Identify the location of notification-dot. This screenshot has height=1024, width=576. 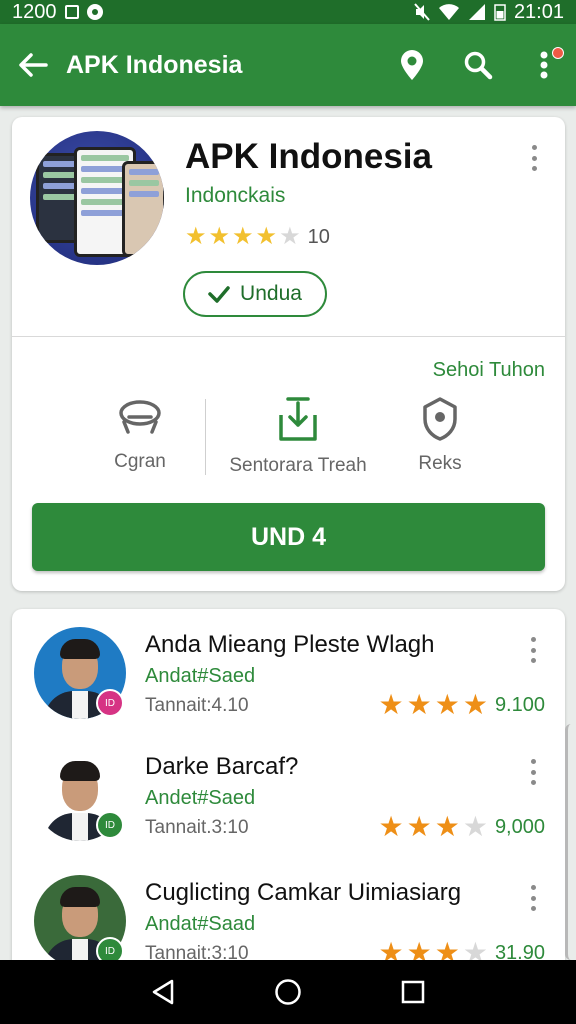
(558, 53).